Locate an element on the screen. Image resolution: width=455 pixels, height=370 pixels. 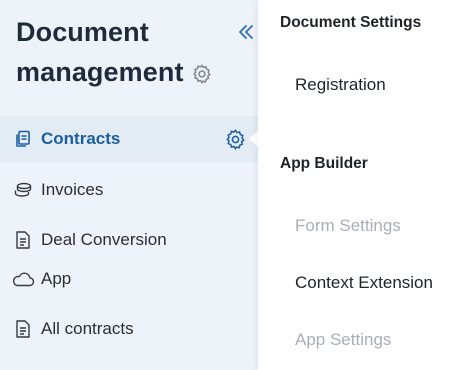
page-title-line2: management is located at coordinates (100, 72).